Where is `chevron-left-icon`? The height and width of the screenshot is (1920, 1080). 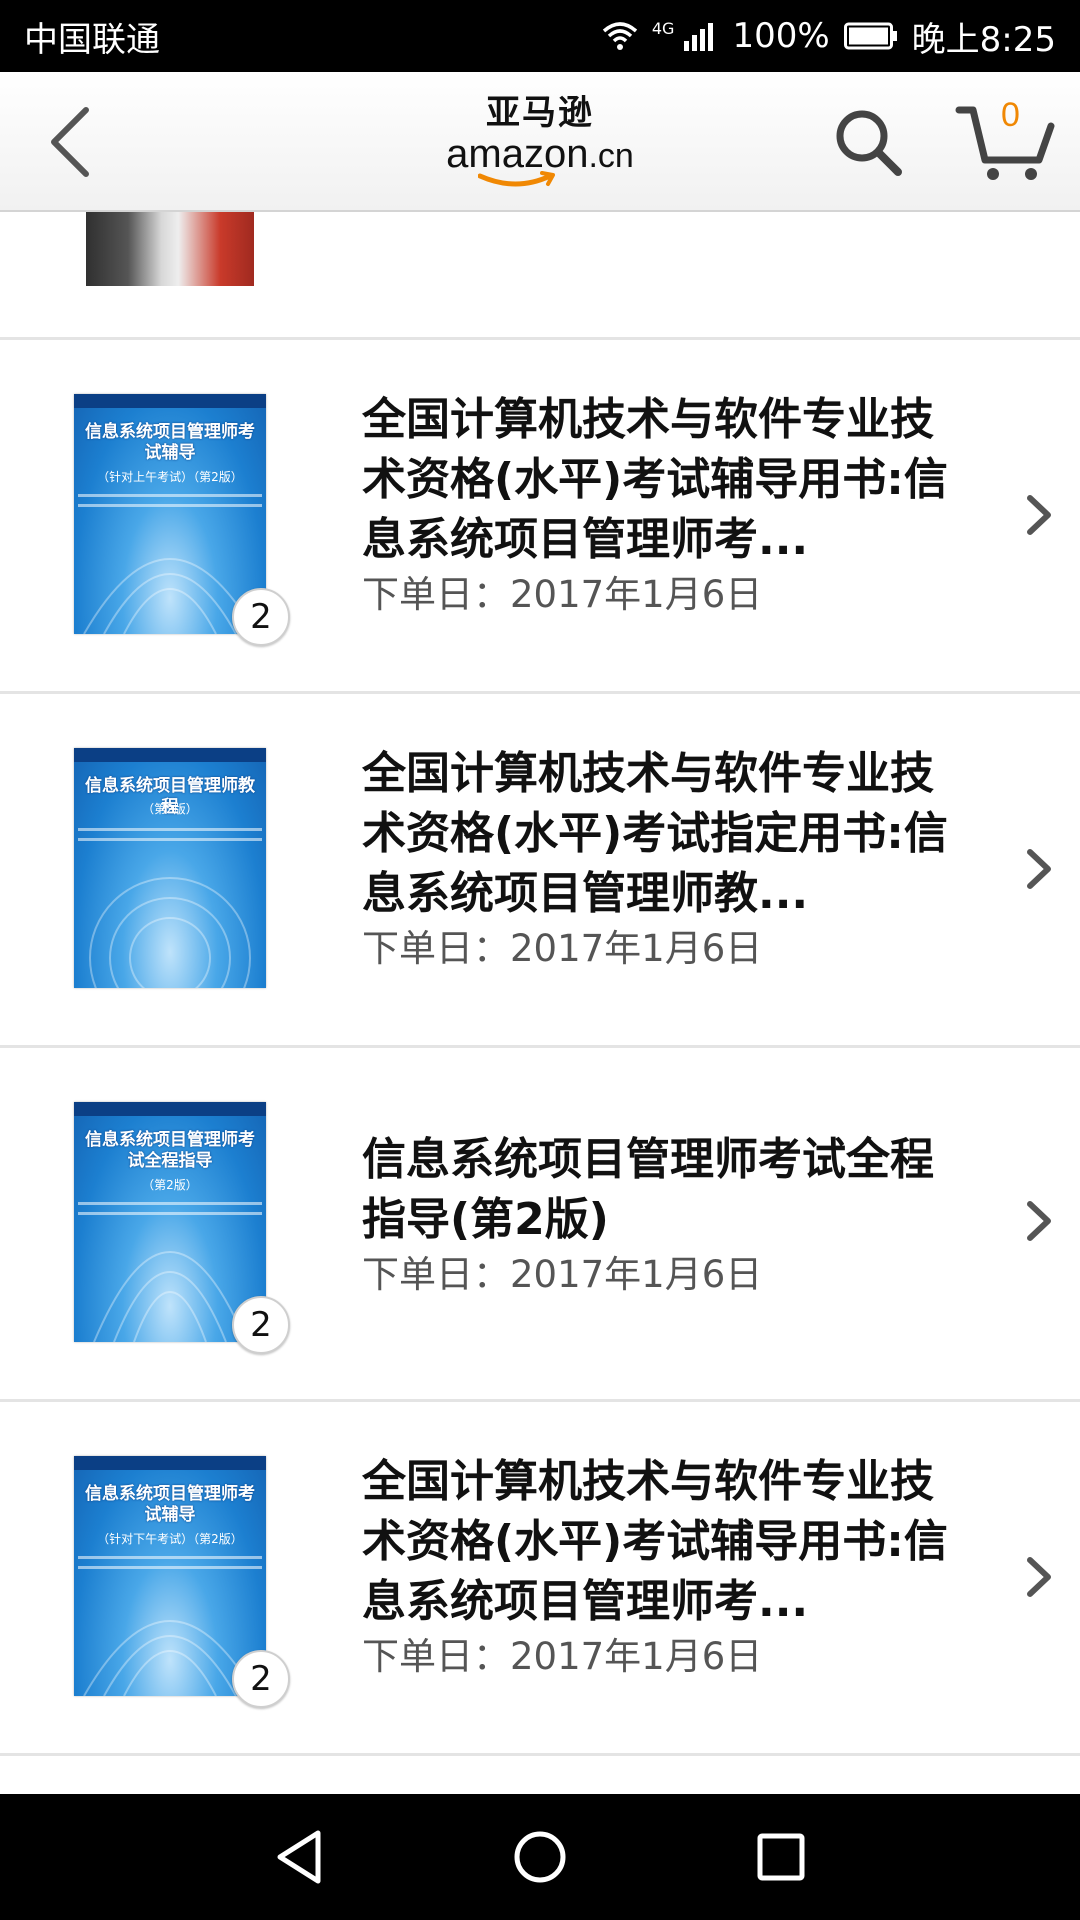
chevron-left-icon is located at coordinates (70, 142).